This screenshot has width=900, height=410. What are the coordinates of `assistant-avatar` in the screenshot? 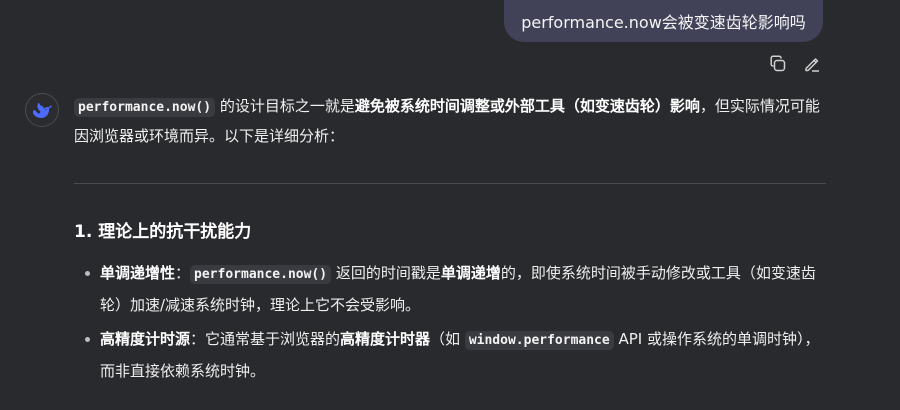 It's located at (42, 110).